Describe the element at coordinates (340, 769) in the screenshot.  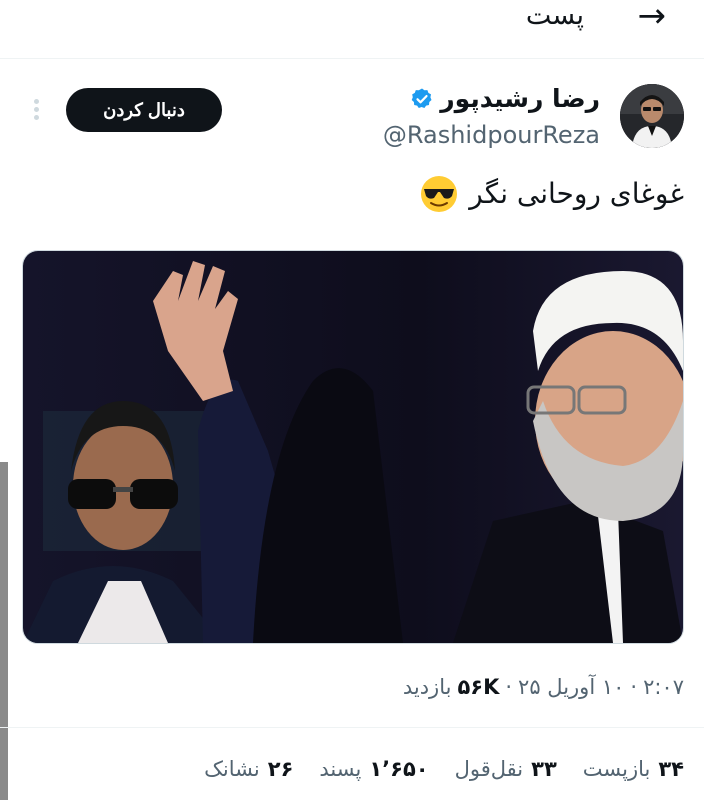
I see `stat-label: پسند` at that location.